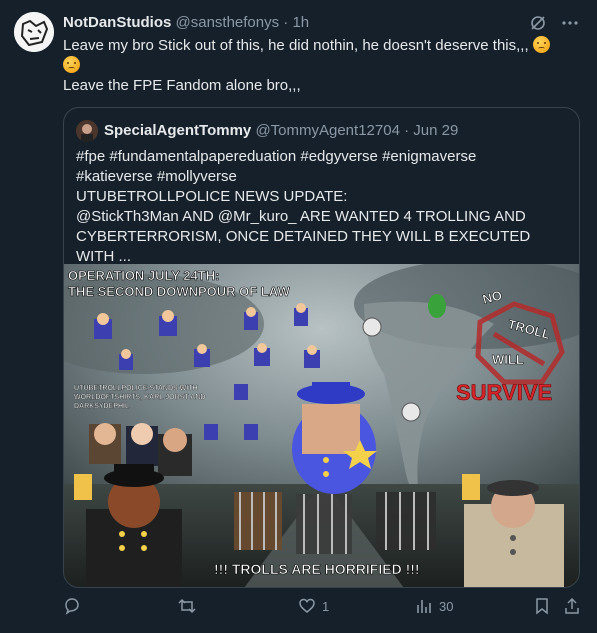 The height and width of the screenshot is (633, 597). What do you see at coordinates (187, 606) in the screenshot?
I see `repost-icon` at bounding box center [187, 606].